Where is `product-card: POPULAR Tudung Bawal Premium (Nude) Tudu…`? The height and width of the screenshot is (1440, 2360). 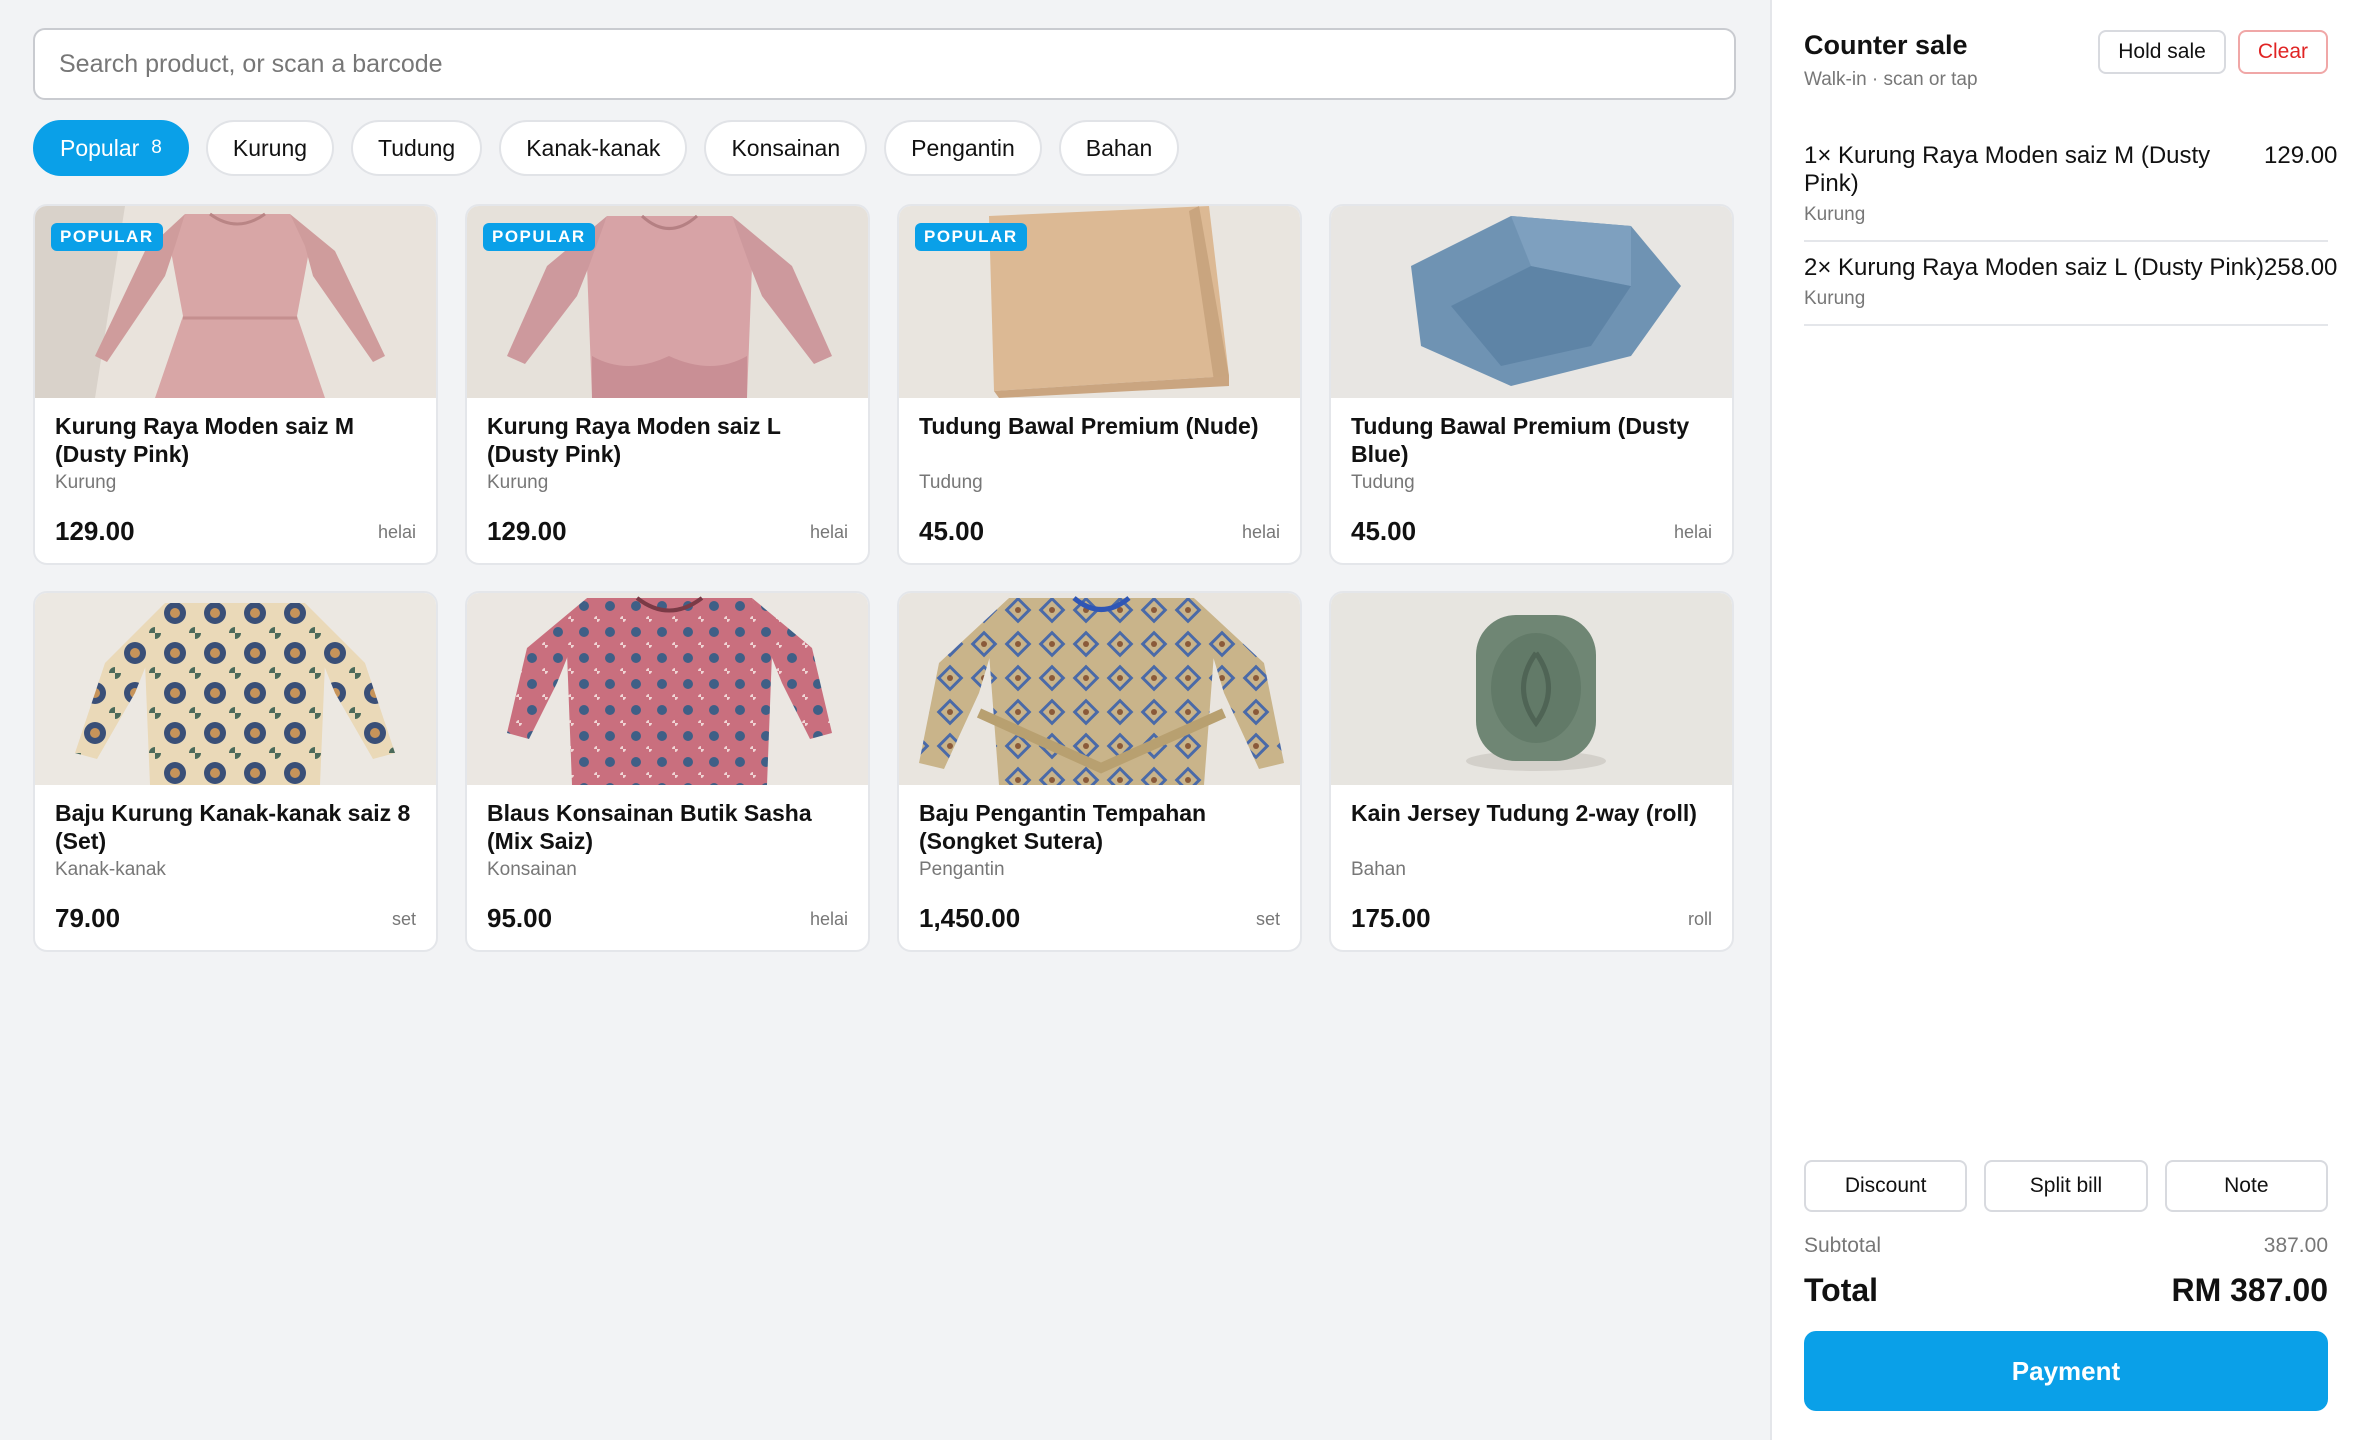
product-card: POPULAR Tudung Bawal Premium (Nude) Tudu… is located at coordinates (1099, 384).